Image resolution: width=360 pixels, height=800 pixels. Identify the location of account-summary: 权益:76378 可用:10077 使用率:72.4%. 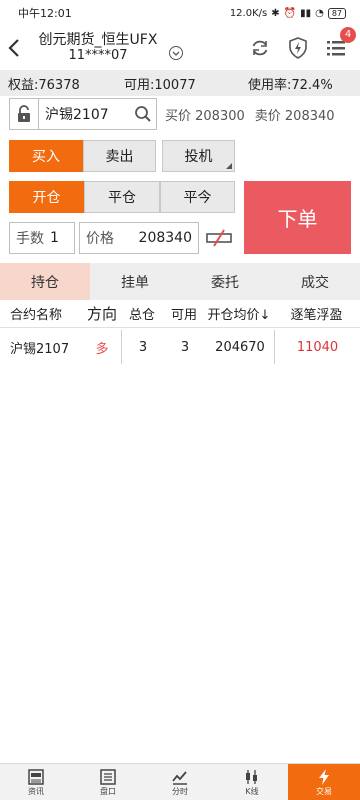
(180, 83).